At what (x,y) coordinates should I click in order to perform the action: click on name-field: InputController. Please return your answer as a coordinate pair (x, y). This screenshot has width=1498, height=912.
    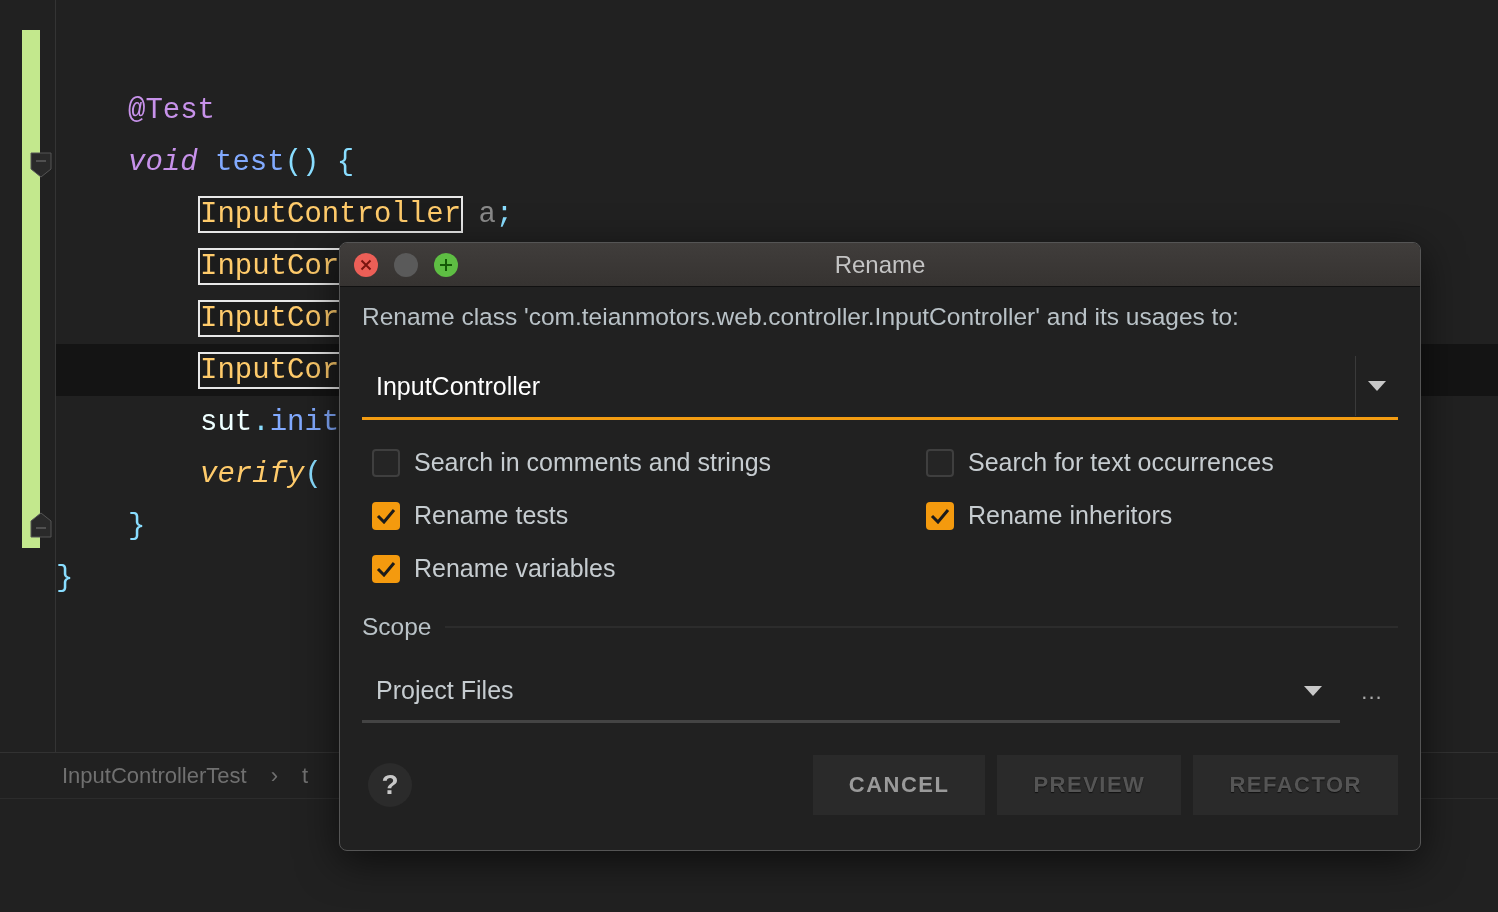
    Looking at the image, I should click on (858, 386).